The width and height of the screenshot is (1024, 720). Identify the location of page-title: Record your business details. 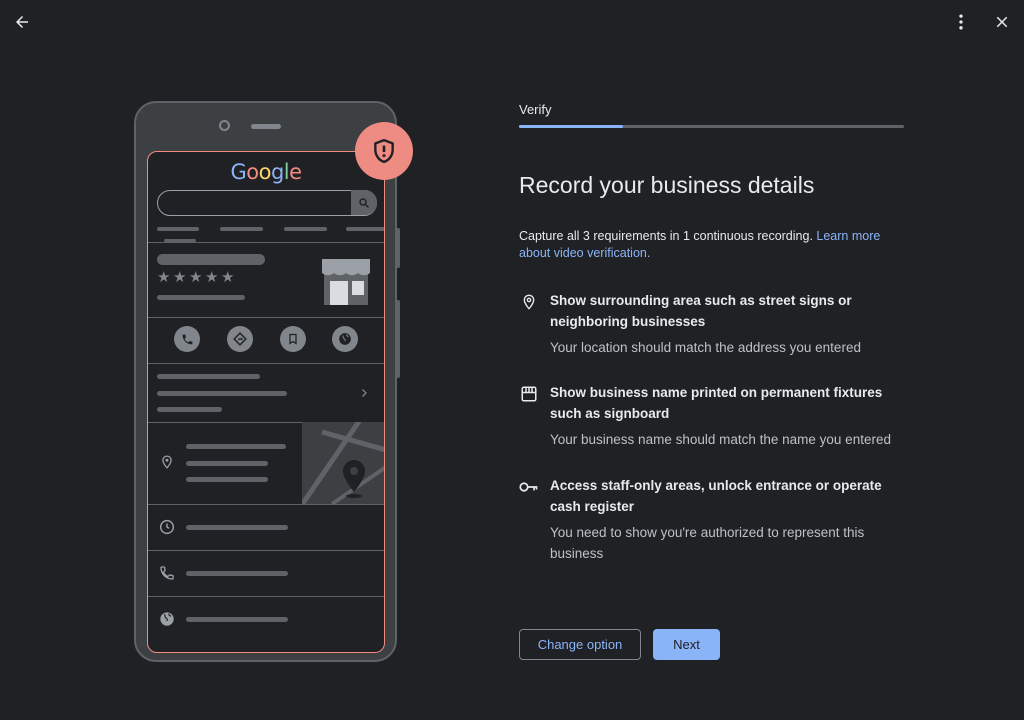
(667, 185).